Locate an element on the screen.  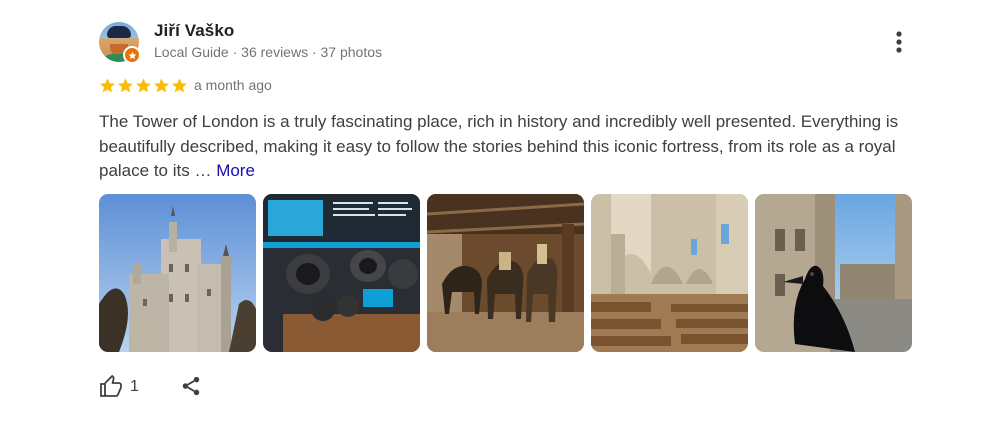
more-link: More is located at coordinates (235, 170).